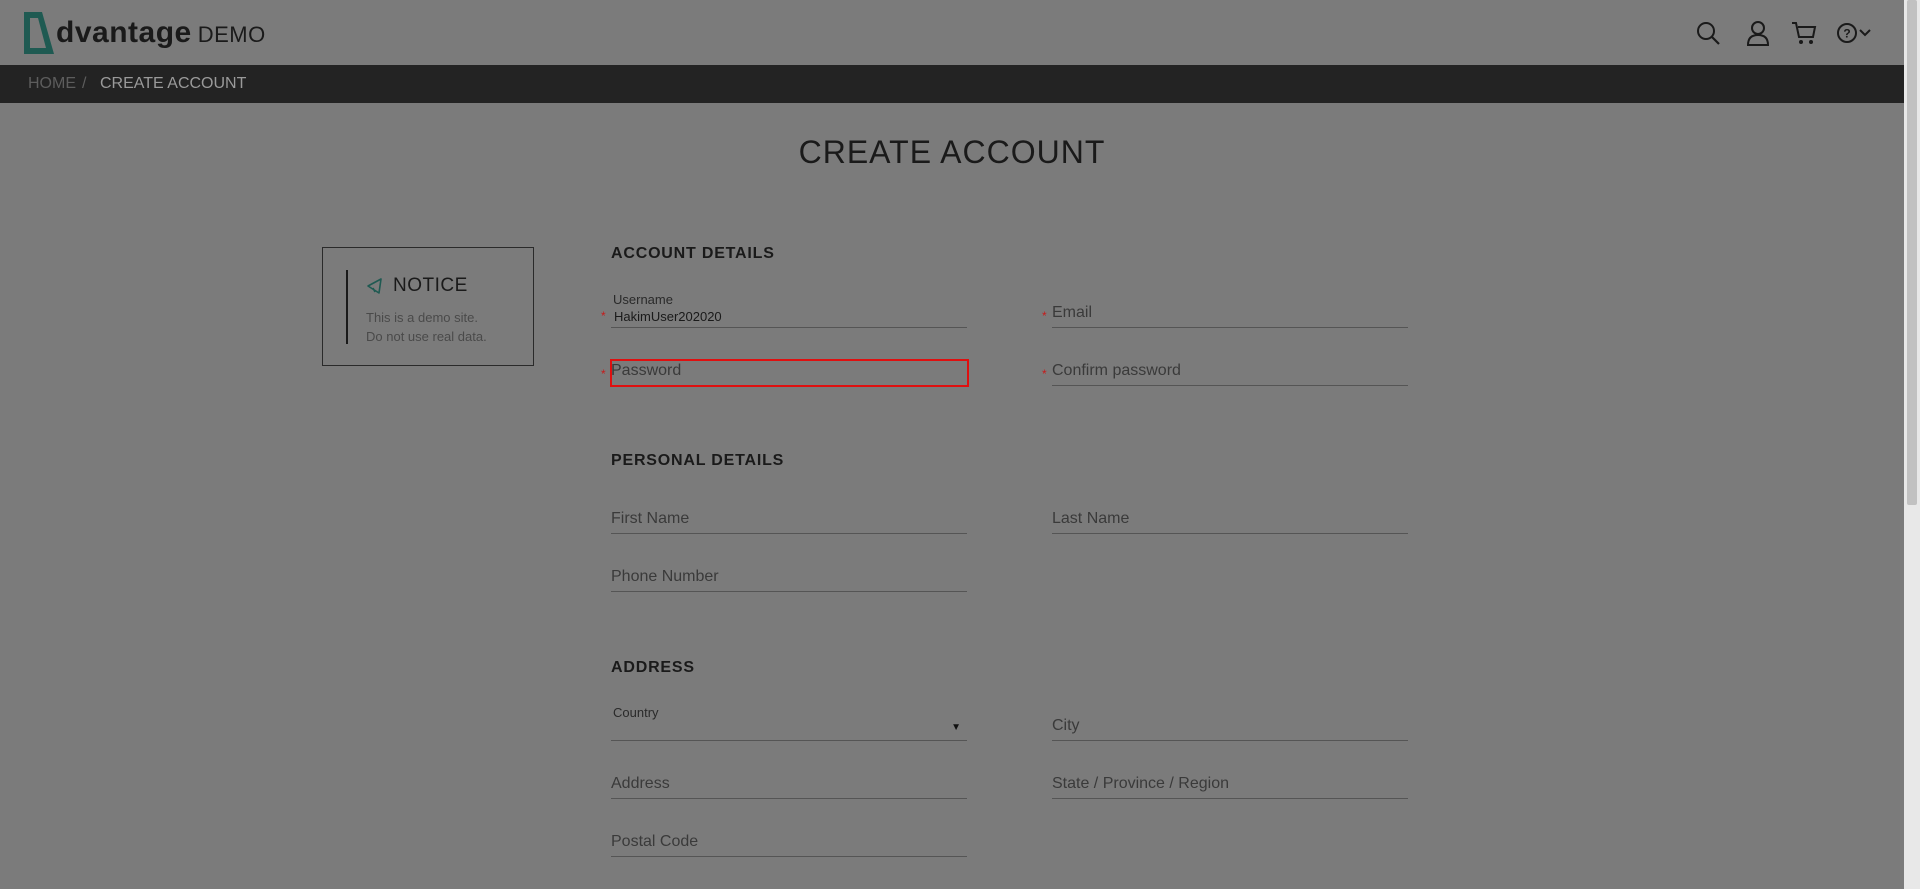 The width and height of the screenshot is (1920, 889). What do you see at coordinates (52, 84) in the screenshot?
I see `breadcrumb-home-link: HOME` at bounding box center [52, 84].